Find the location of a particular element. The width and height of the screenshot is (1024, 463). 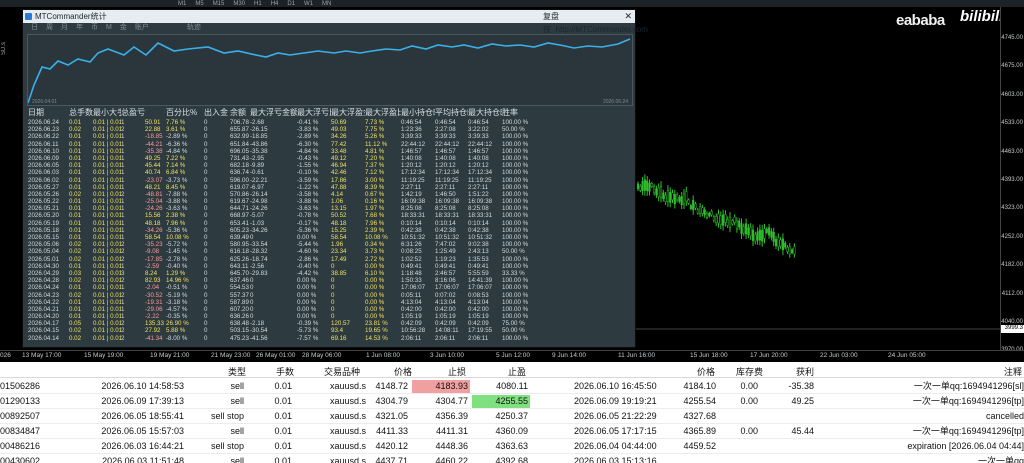

column-header: 余额 is located at coordinates (240, 113).